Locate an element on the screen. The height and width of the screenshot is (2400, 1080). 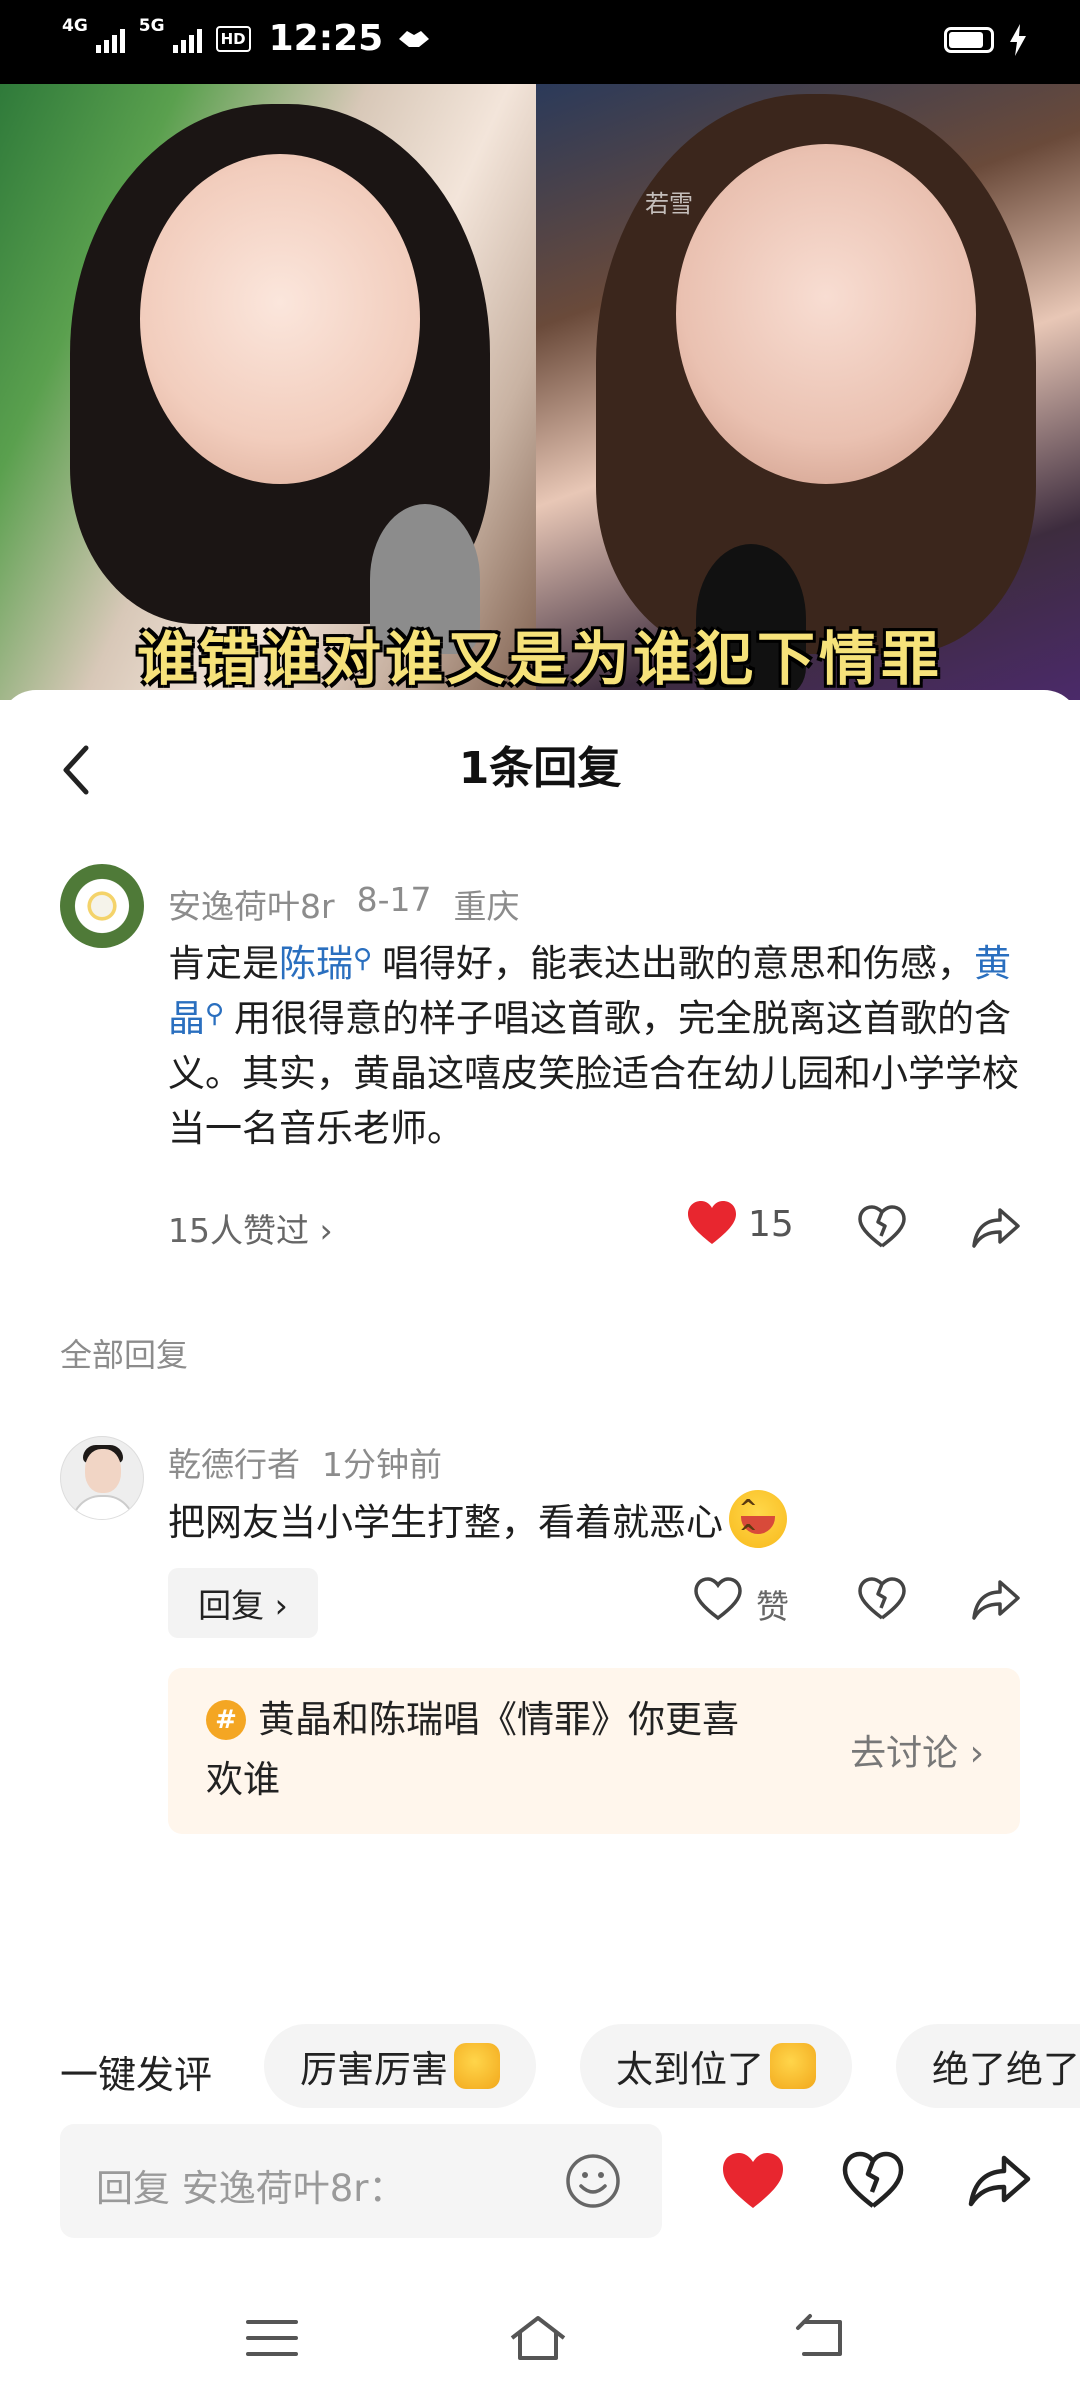
back-nav-icon is located at coordinates (820, 2338).